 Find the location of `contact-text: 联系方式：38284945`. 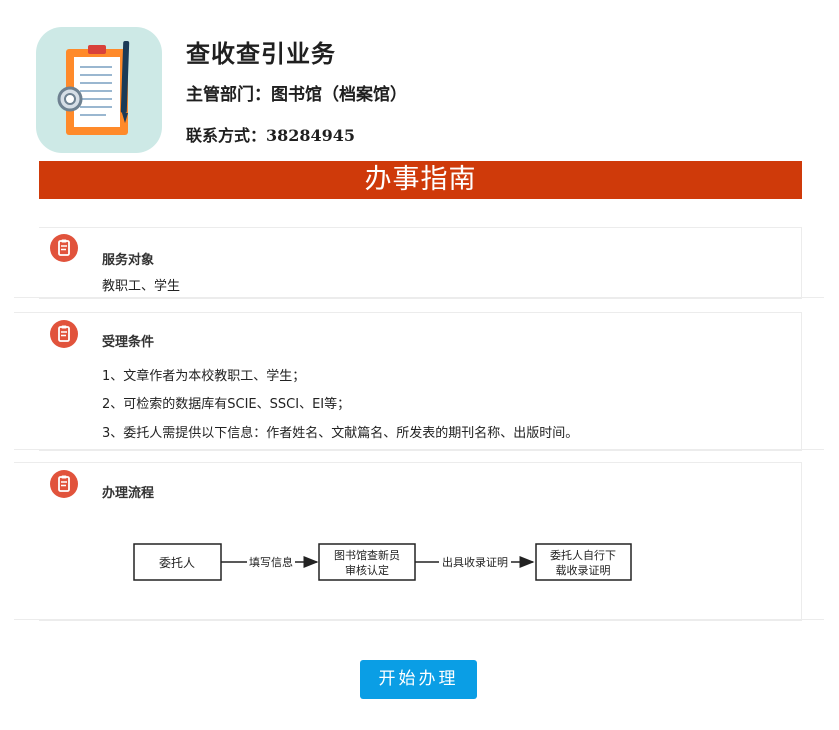

contact-text: 联系方式：38284945 is located at coordinates (271, 135).